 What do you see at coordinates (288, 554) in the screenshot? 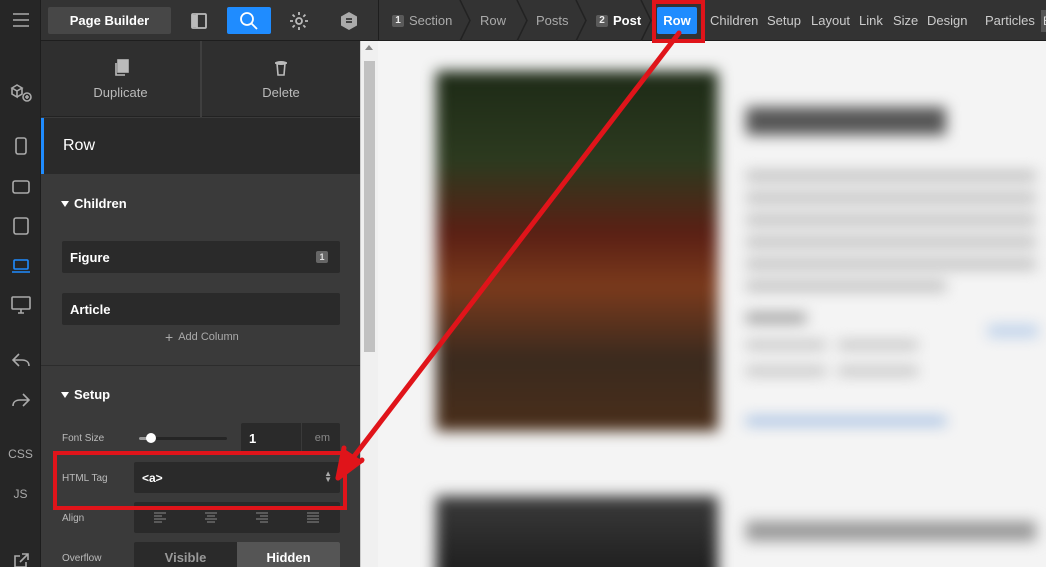
I see `overflow-hidden-option: Hidden` at bounding box center [288, 554].